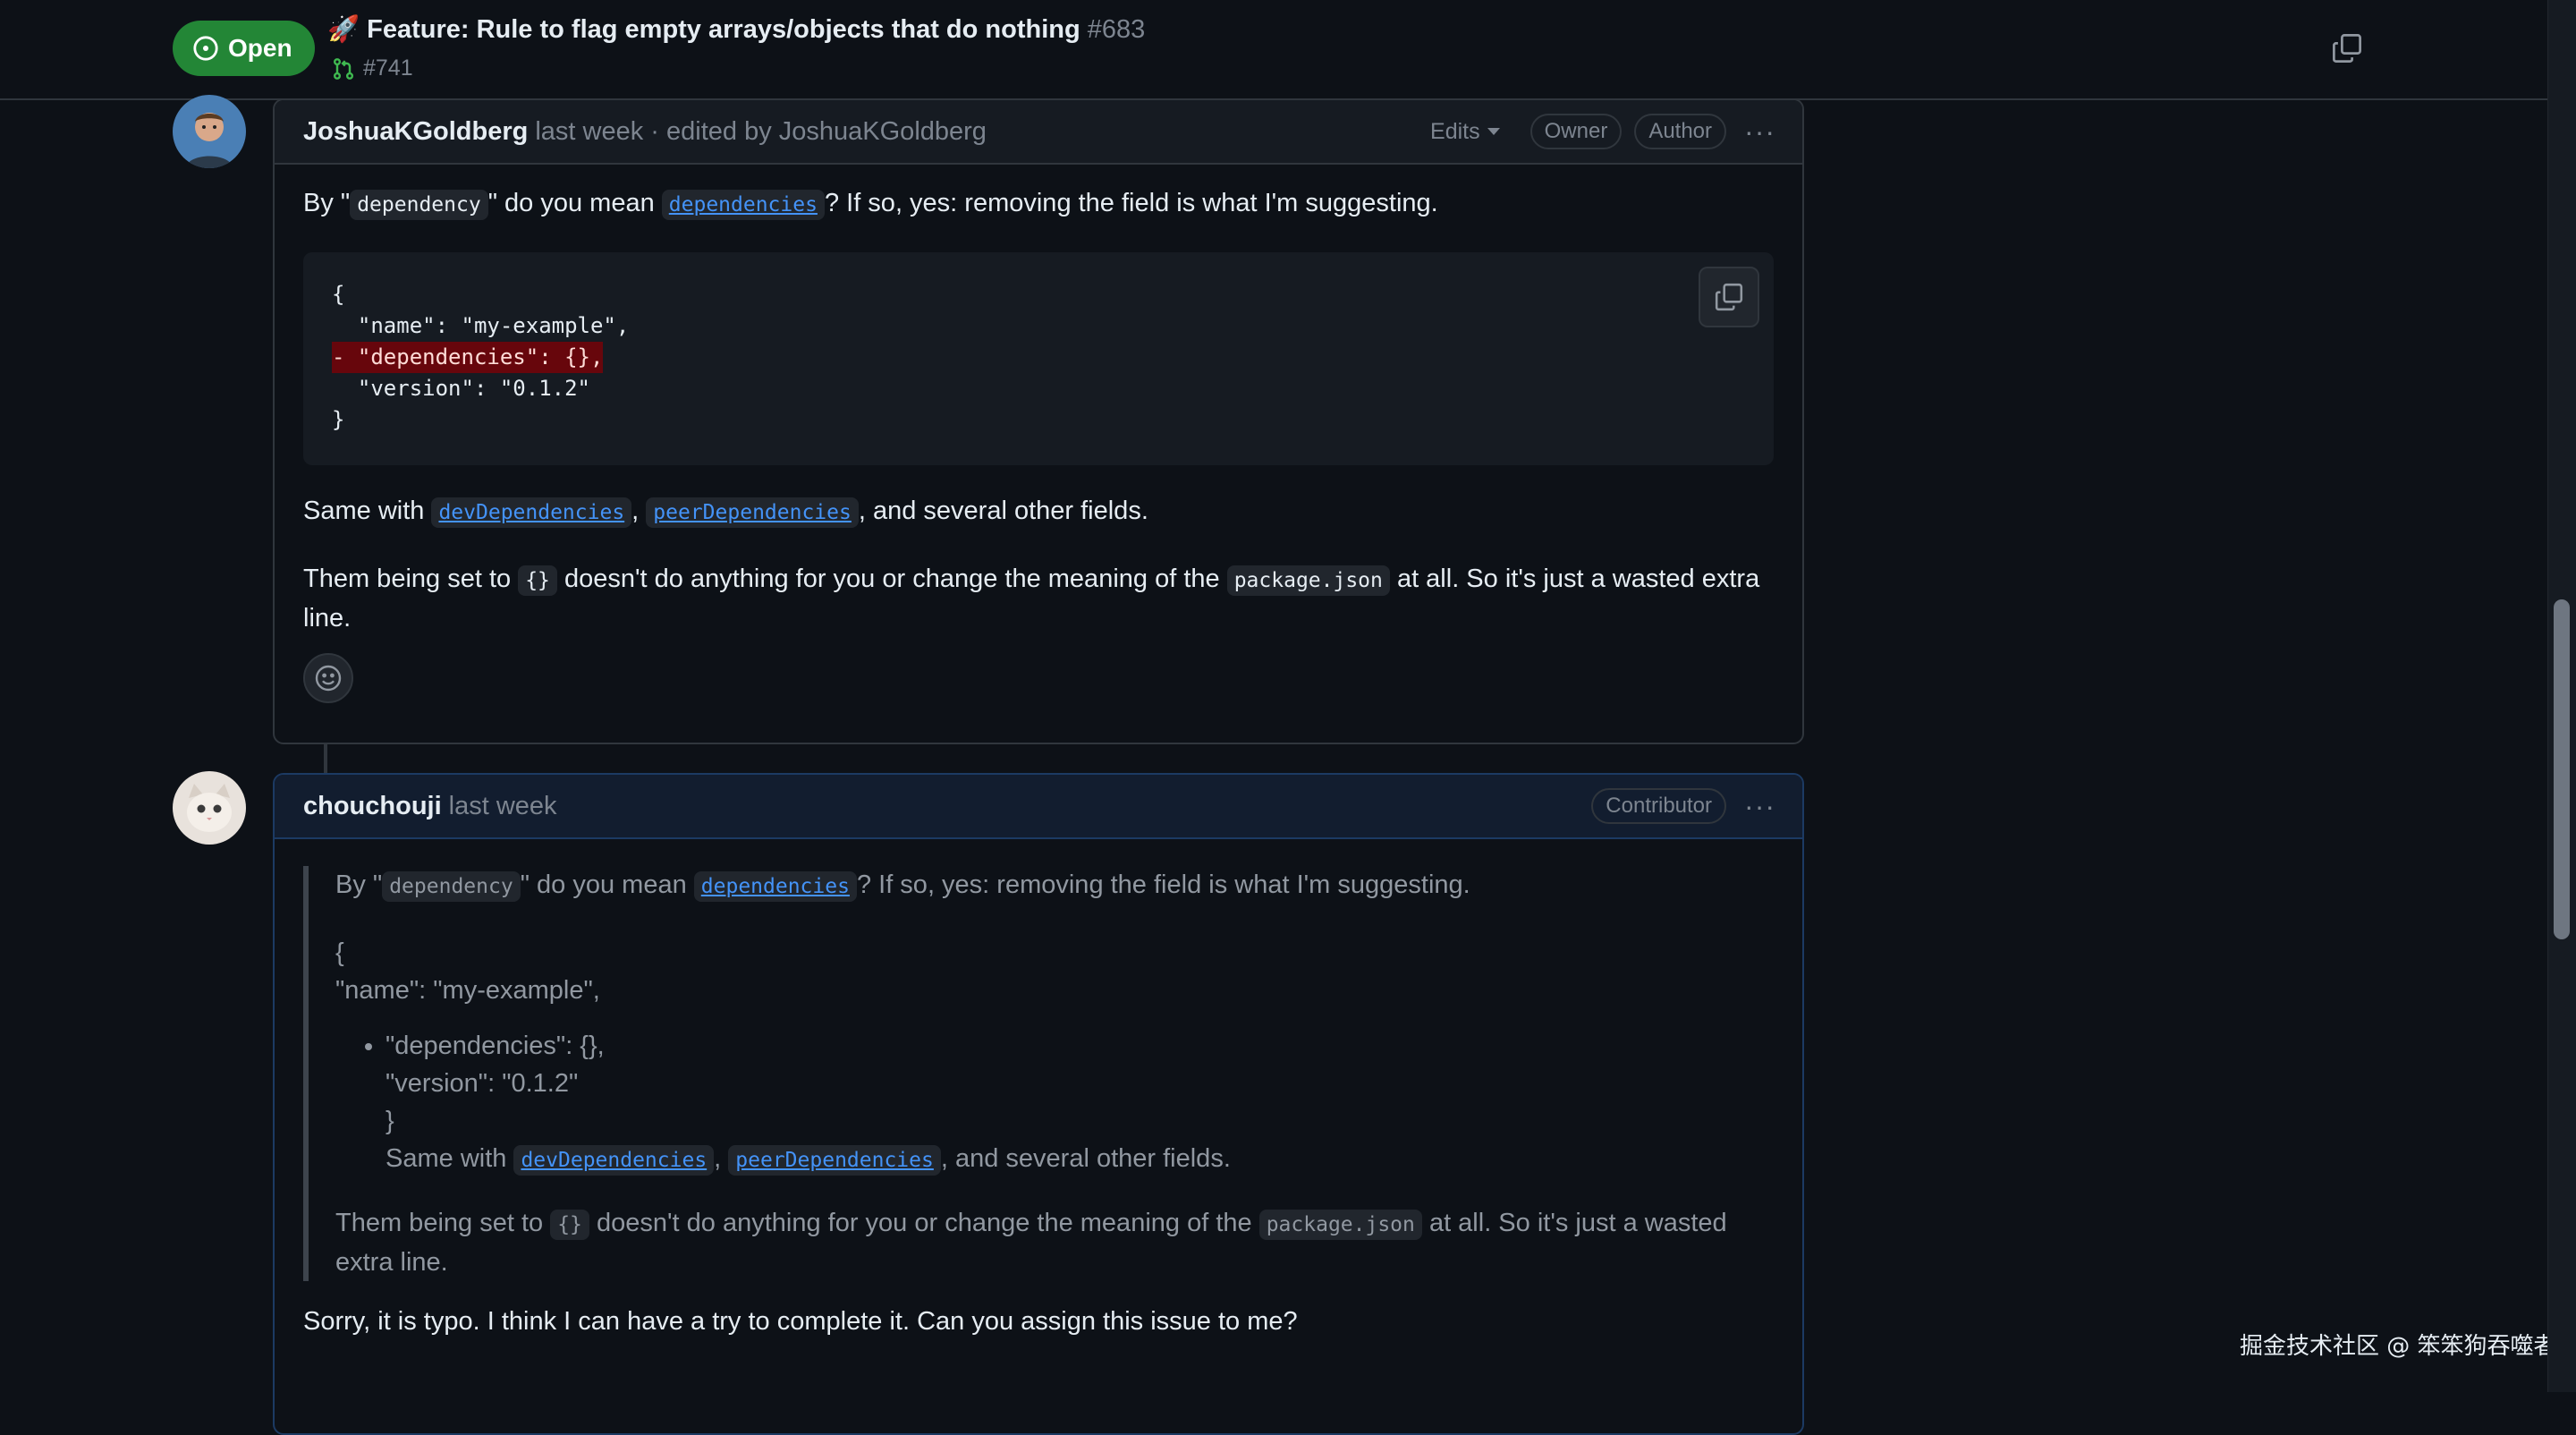 The image size is (2576, 1435). Describe the element at coordinates (209, 131) in the screenshot. I see `avatar-joshuakgoldberg` at that location.